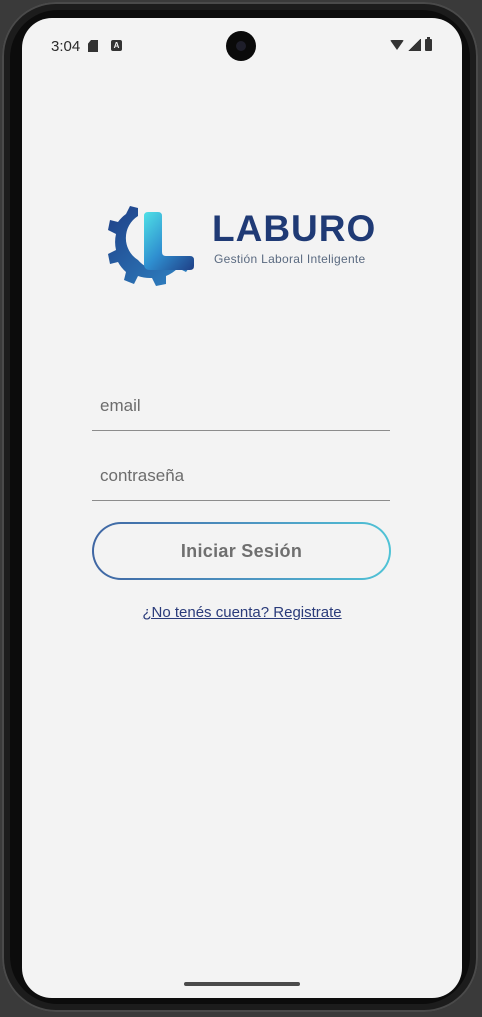 The height and width of the screenshot is (1017, 482). Describe the element at coordinates (66, 46) in the screenshot. I see `status-time: 3:04` at that location.